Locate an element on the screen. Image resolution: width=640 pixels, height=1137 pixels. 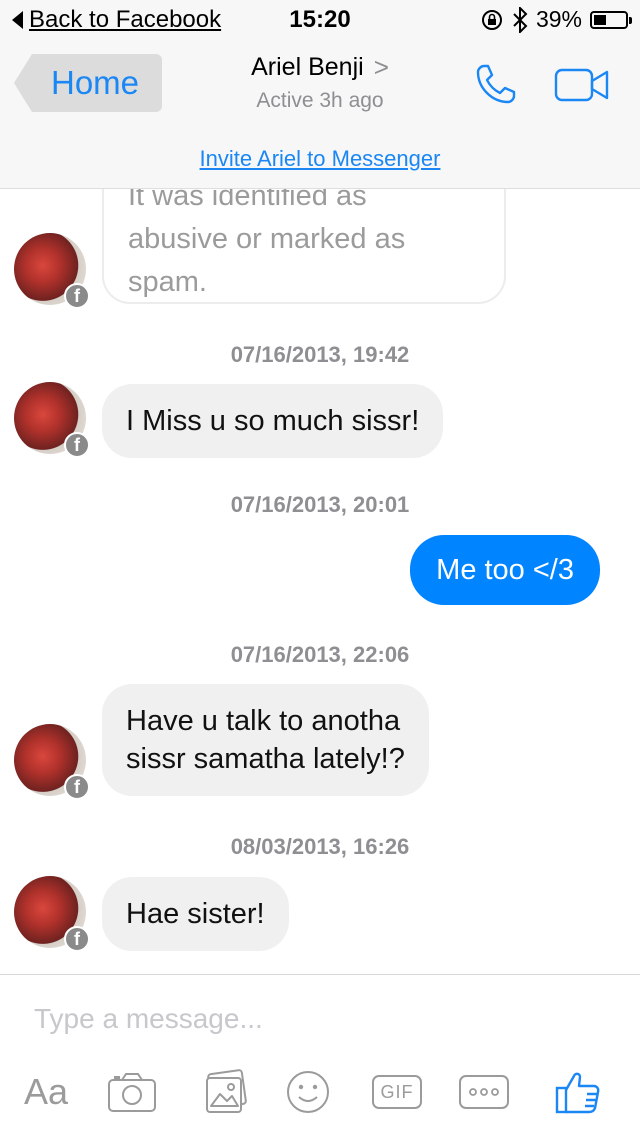
phone-icon is located at coordinates (496, 84).